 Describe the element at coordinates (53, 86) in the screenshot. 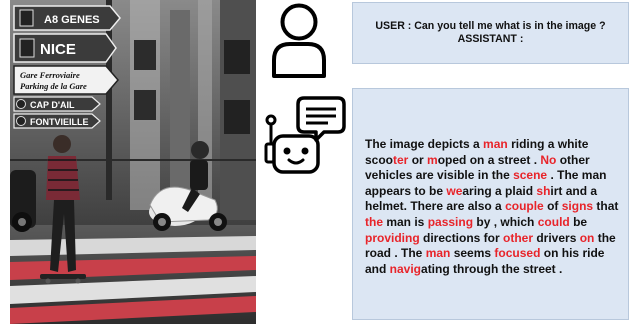

I see `sign-gare-line2: Parking de la Gare` at that location.